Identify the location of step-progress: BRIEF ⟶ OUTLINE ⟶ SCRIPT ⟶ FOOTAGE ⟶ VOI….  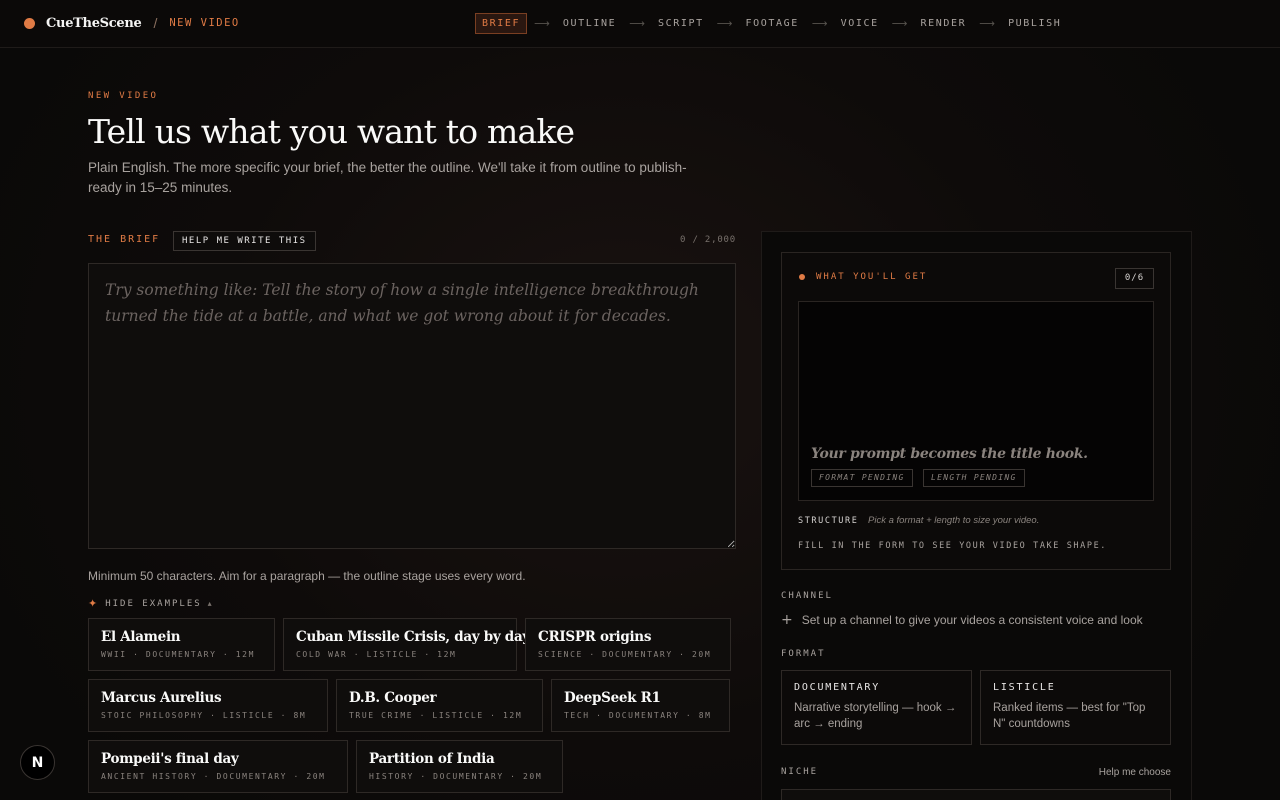
(771, 23).